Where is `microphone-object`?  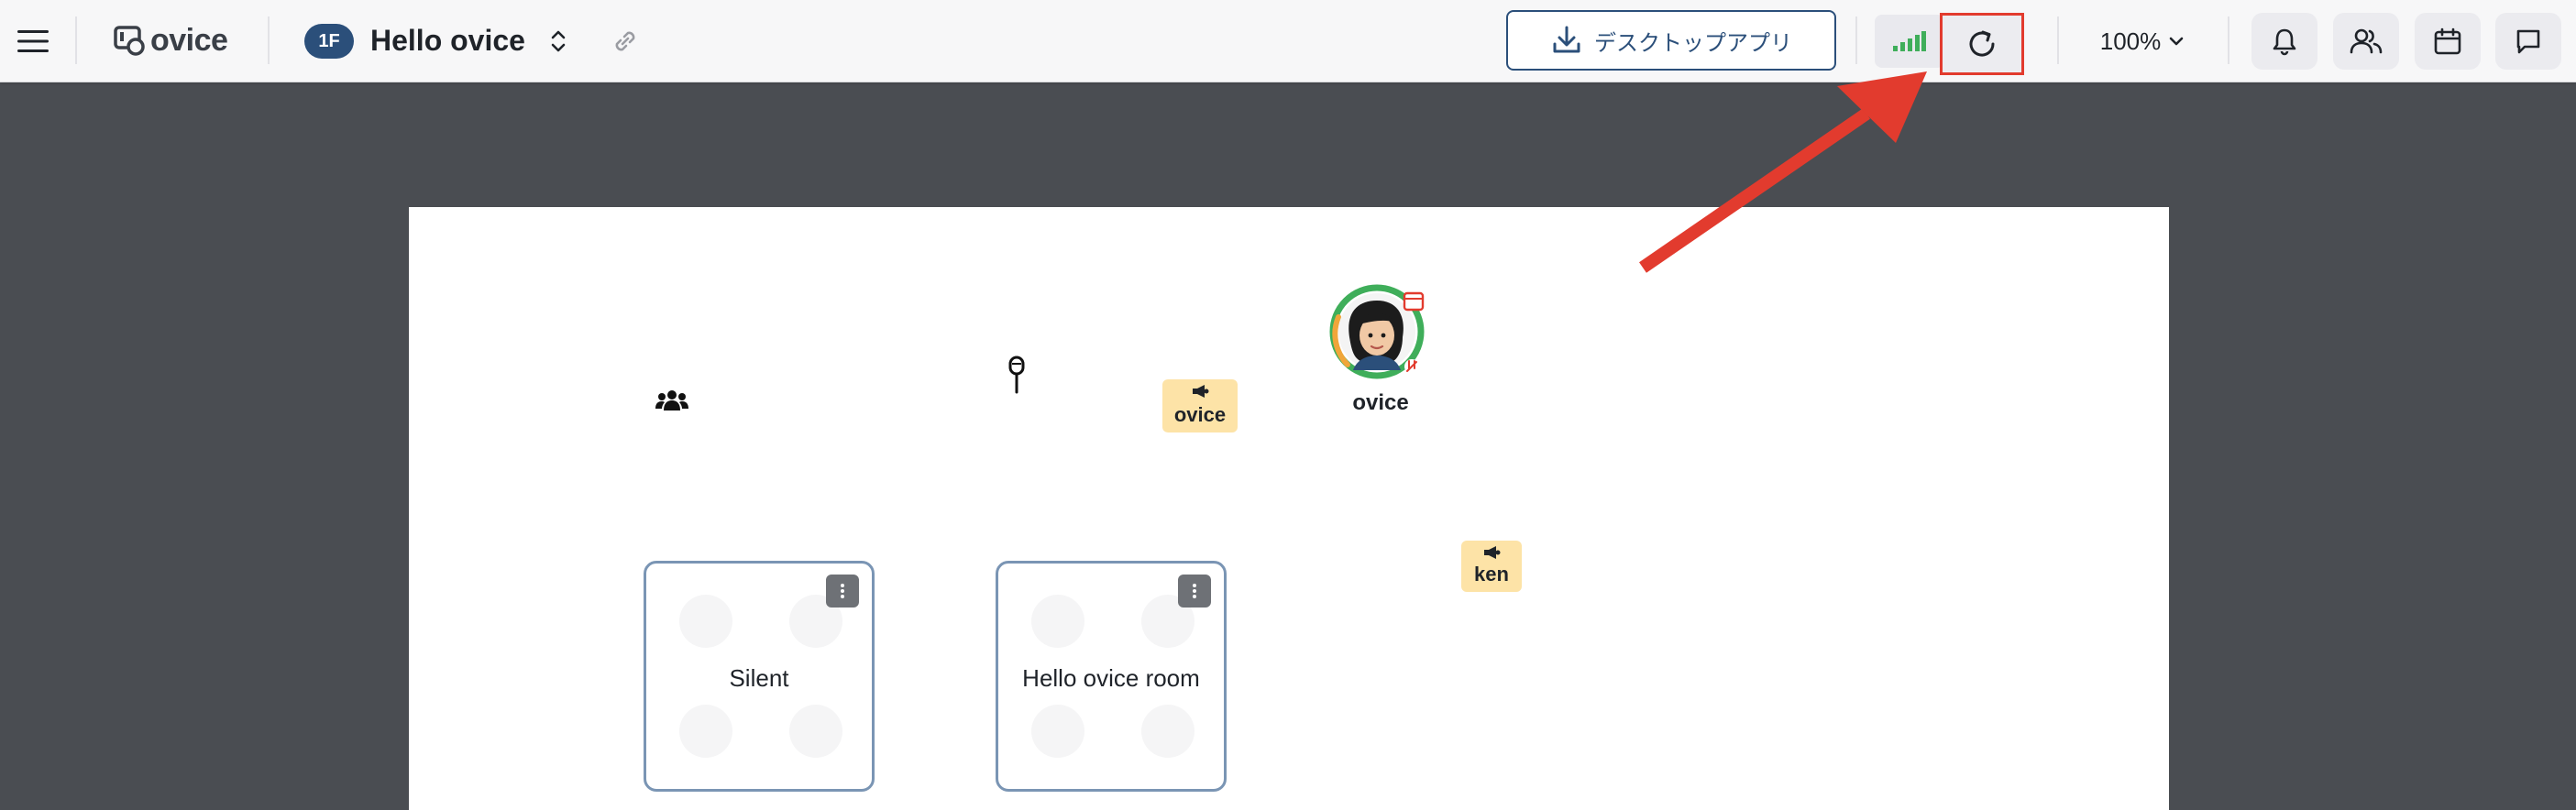
microphone-object is located at coordinates (1017, 377).